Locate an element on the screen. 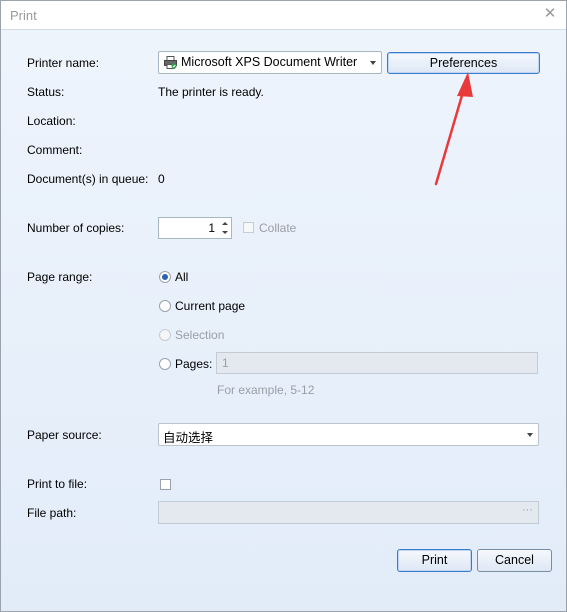  status-value: The printer is ready. is located at coordinates (211, 92).